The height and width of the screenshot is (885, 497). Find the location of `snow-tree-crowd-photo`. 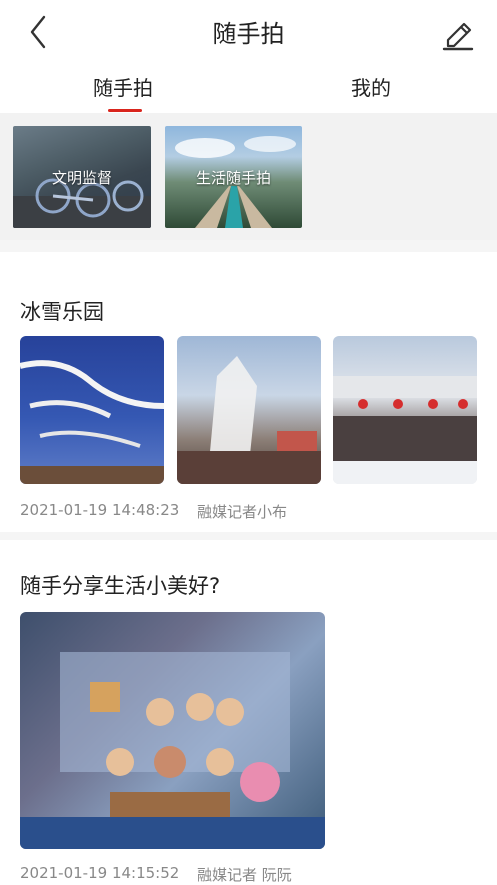

snow-tree-crowd-photo is located at coordinates (249, 420).